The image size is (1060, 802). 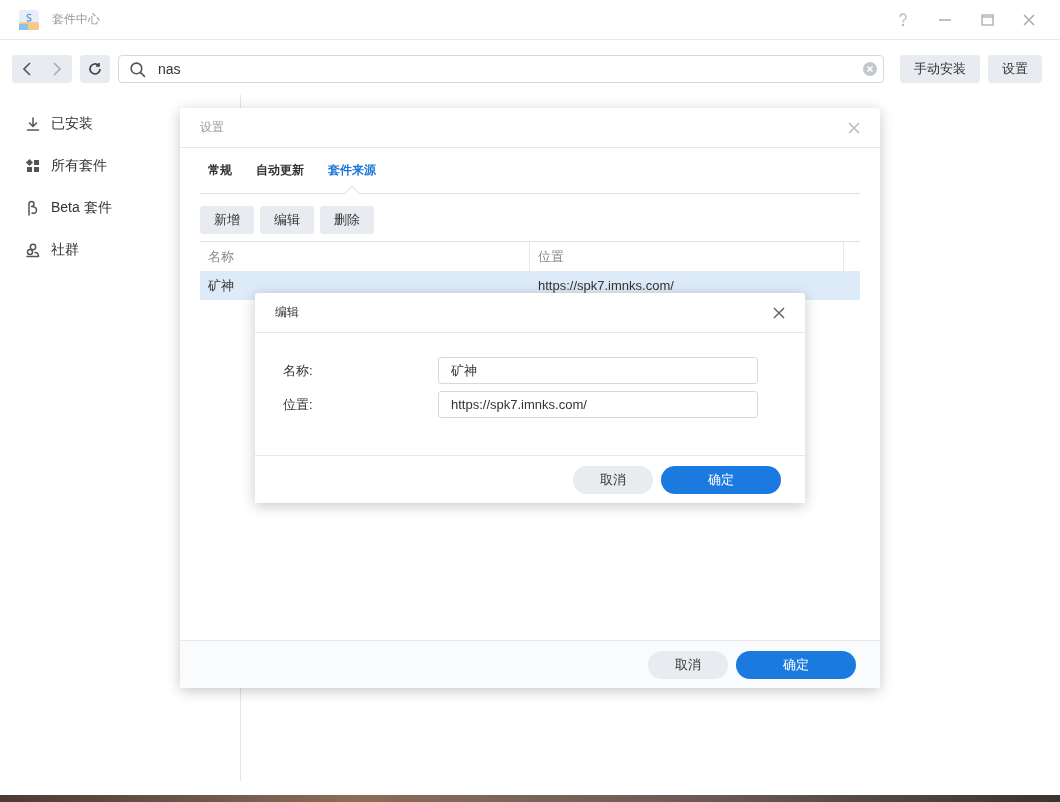 I want to click on people-icon, so click(x=33, y=250).